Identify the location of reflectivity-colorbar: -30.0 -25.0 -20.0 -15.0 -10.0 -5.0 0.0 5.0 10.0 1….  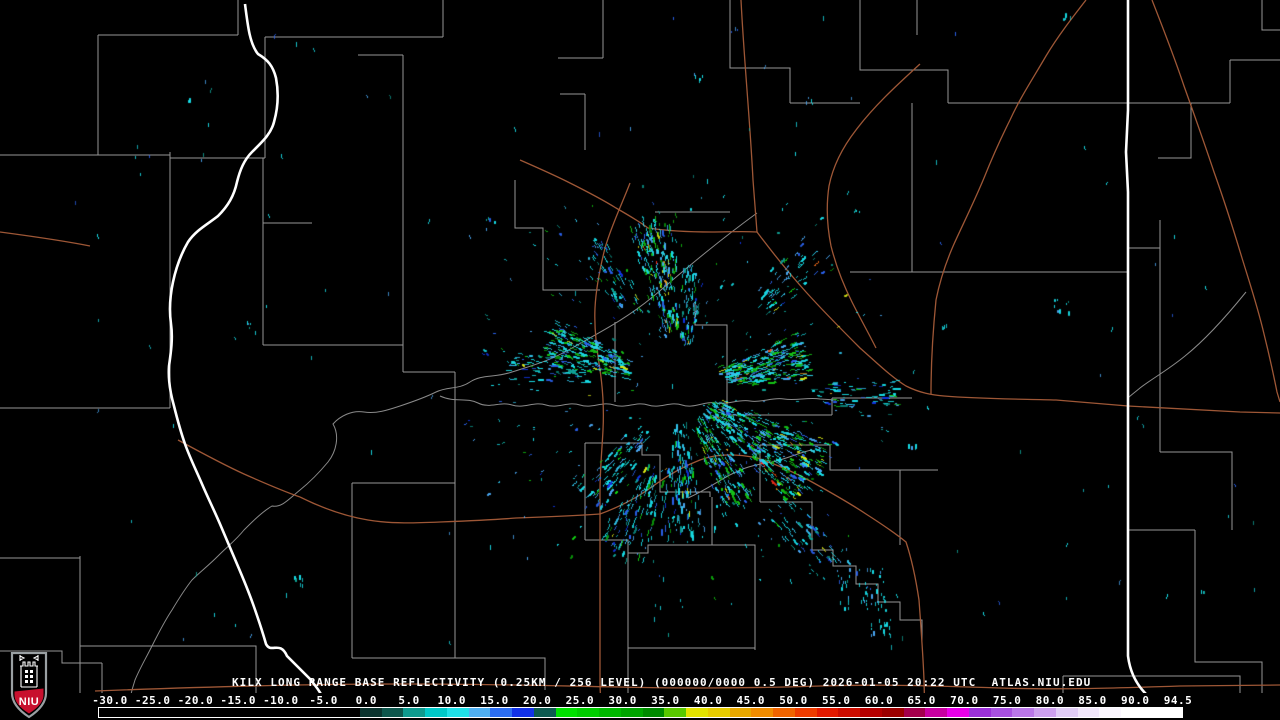
(640, 706).